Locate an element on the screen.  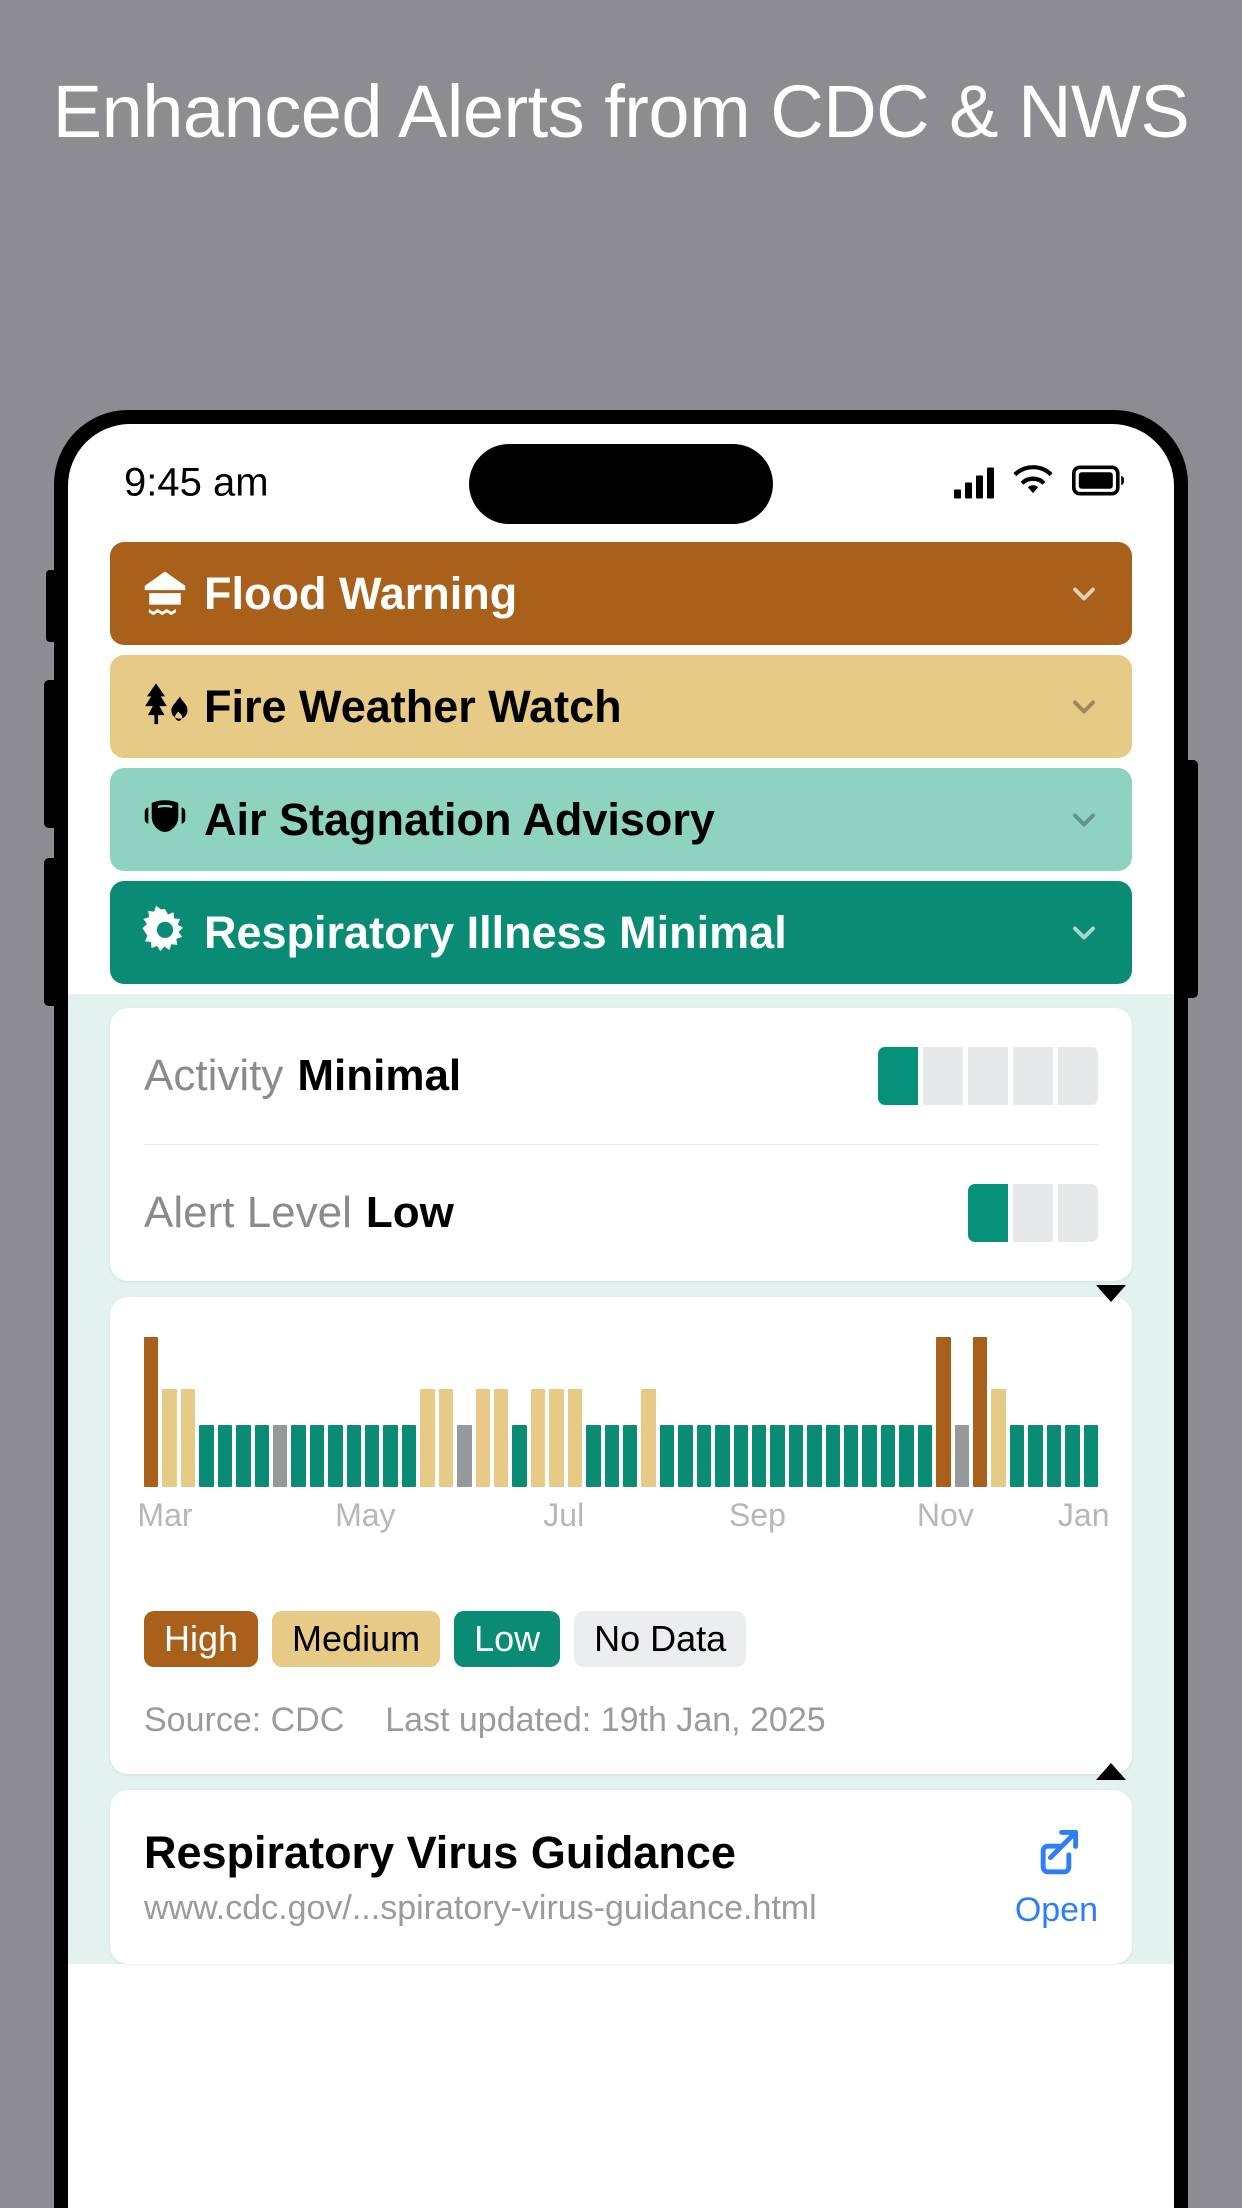
status-bar: 9:45 am is located at coordinates (621, 483).